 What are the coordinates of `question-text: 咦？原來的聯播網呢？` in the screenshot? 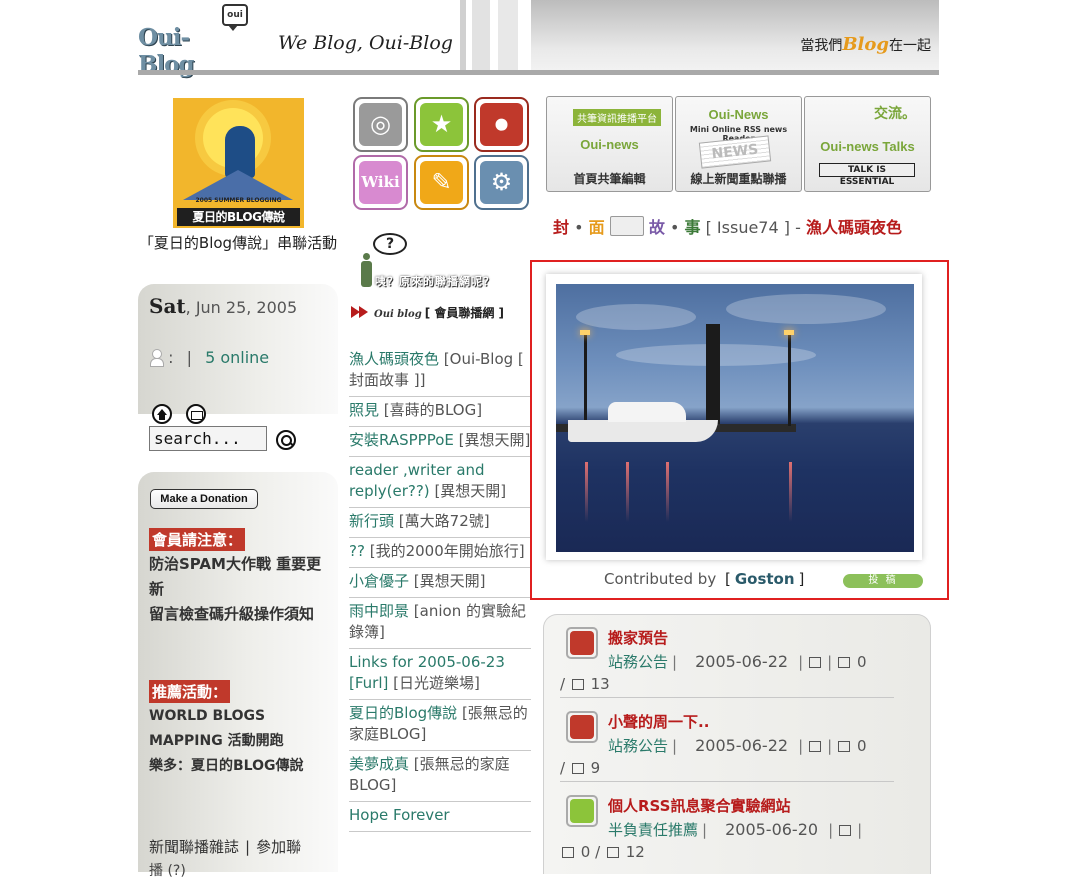 It's located at (435, 281).